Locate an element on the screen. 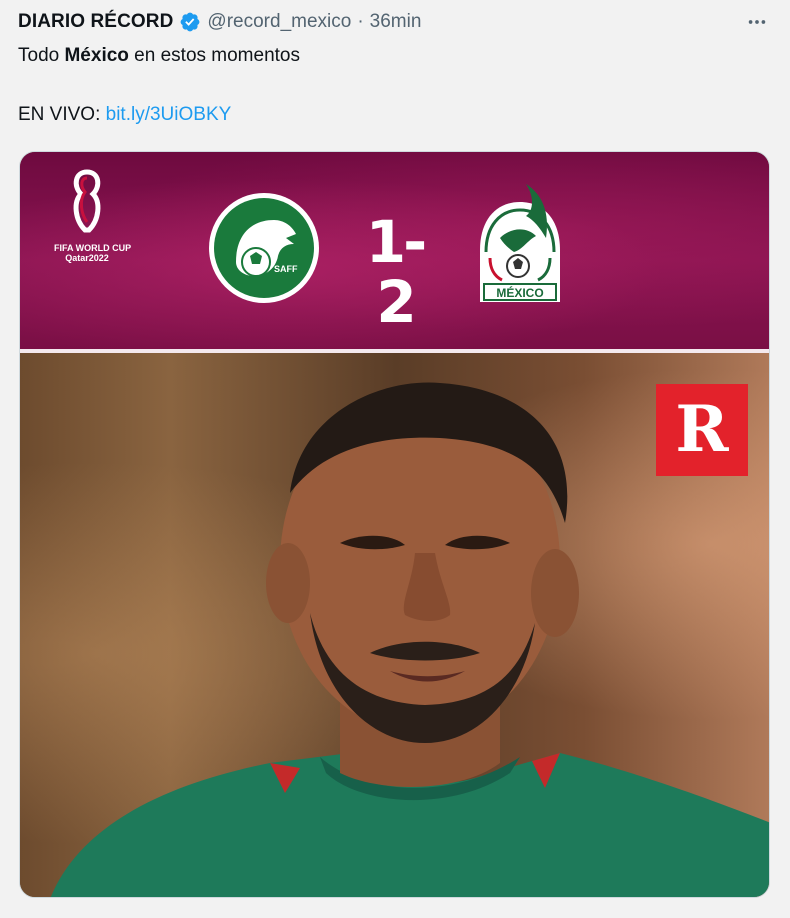 The width and height of the screenshot is (790, 918). post-time: 36min is located at coordinates (396, 22).